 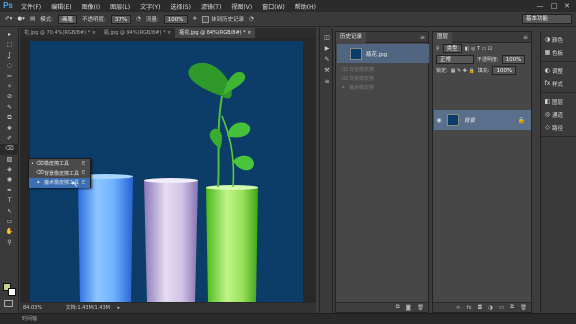 What do you see at coordinates (59, 183) in the screenshot?
I see `flyout-item-magic-eraser: ✦ 魔术橡皮擦工具 E` at bounding box center [59, 183].